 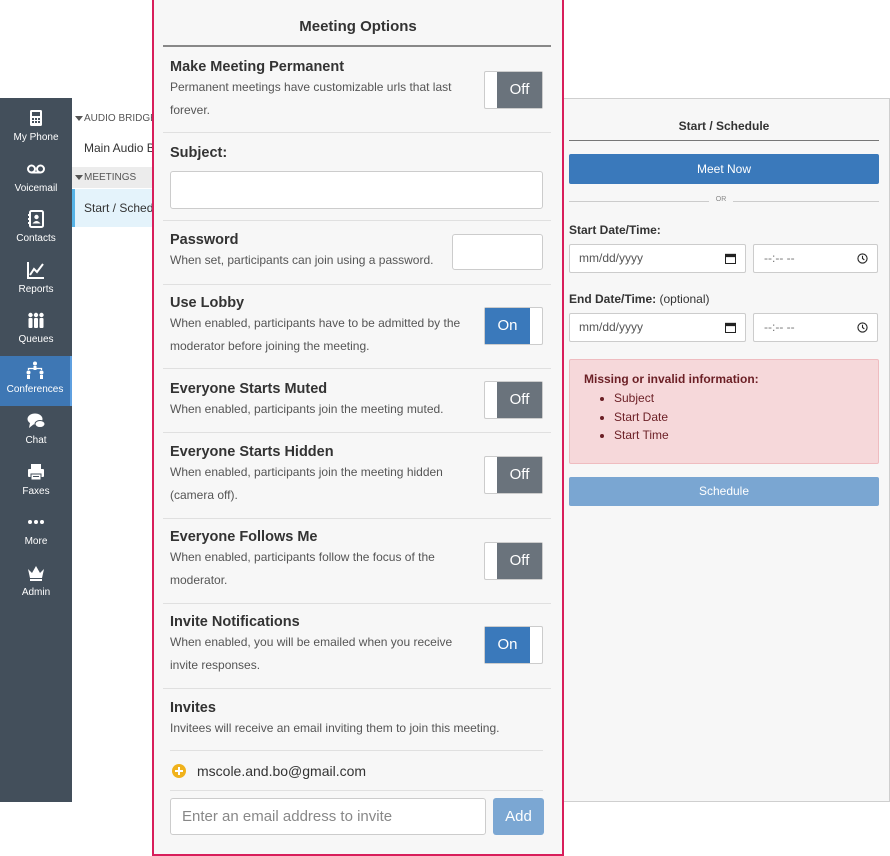 What do you see at coordinates (36, 188) in the screenshot?
I see `nav-label: Voicemail` at bounding box center [36, 188].